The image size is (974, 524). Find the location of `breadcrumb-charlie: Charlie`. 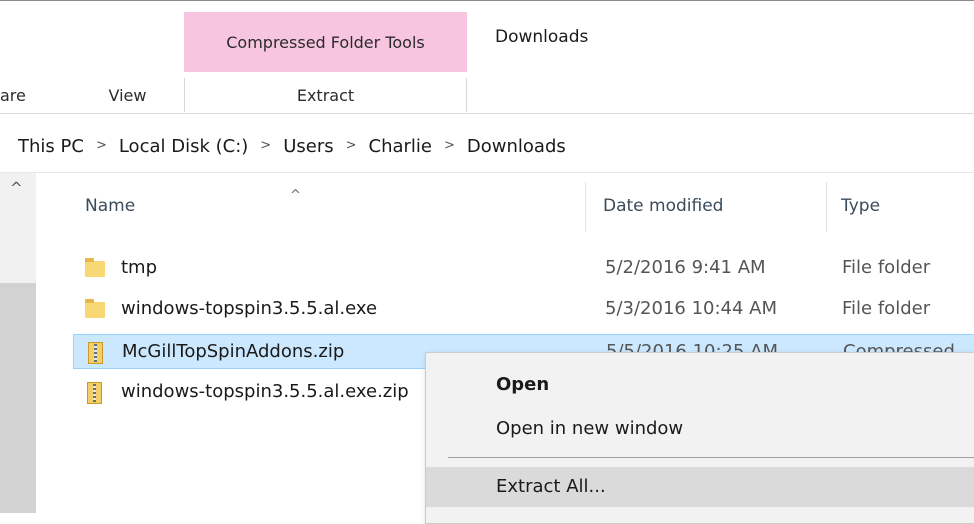

breadcrumb-charlie: Charlie is located at coordinates (400, 146).